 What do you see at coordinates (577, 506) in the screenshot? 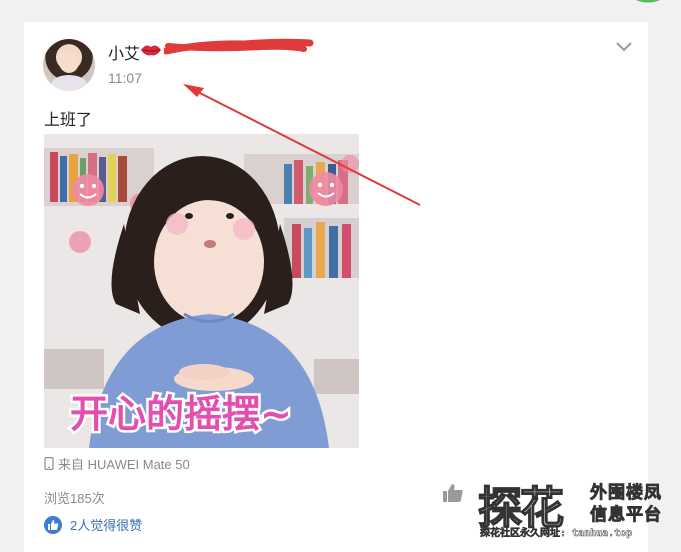
I see `site-watermark: 探花 外围楼凤 信息平台 探花社区永久网址: tanhua.top` at bounding box center [577, 506].